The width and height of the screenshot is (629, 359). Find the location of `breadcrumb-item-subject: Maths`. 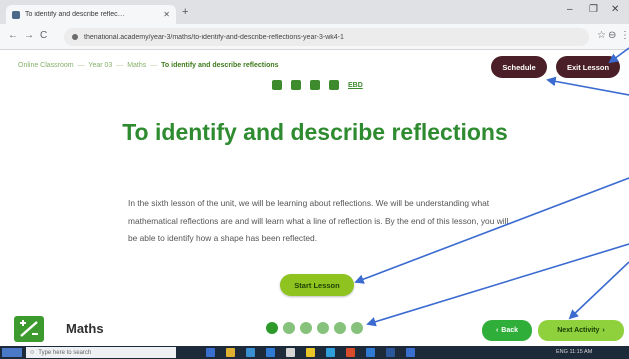

breadcrumb-item-subject: Maths is located at coordinates (136, 65).